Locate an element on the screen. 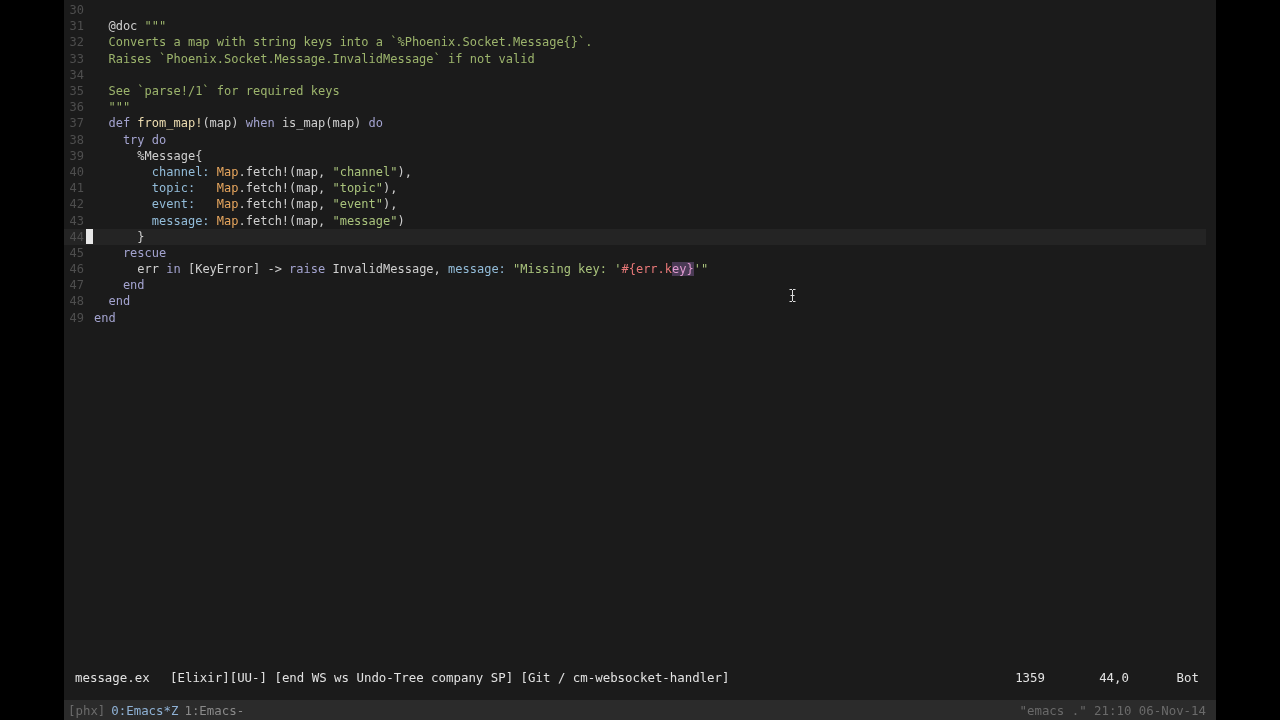  code-line: try do is located at coordinates (144, 139).